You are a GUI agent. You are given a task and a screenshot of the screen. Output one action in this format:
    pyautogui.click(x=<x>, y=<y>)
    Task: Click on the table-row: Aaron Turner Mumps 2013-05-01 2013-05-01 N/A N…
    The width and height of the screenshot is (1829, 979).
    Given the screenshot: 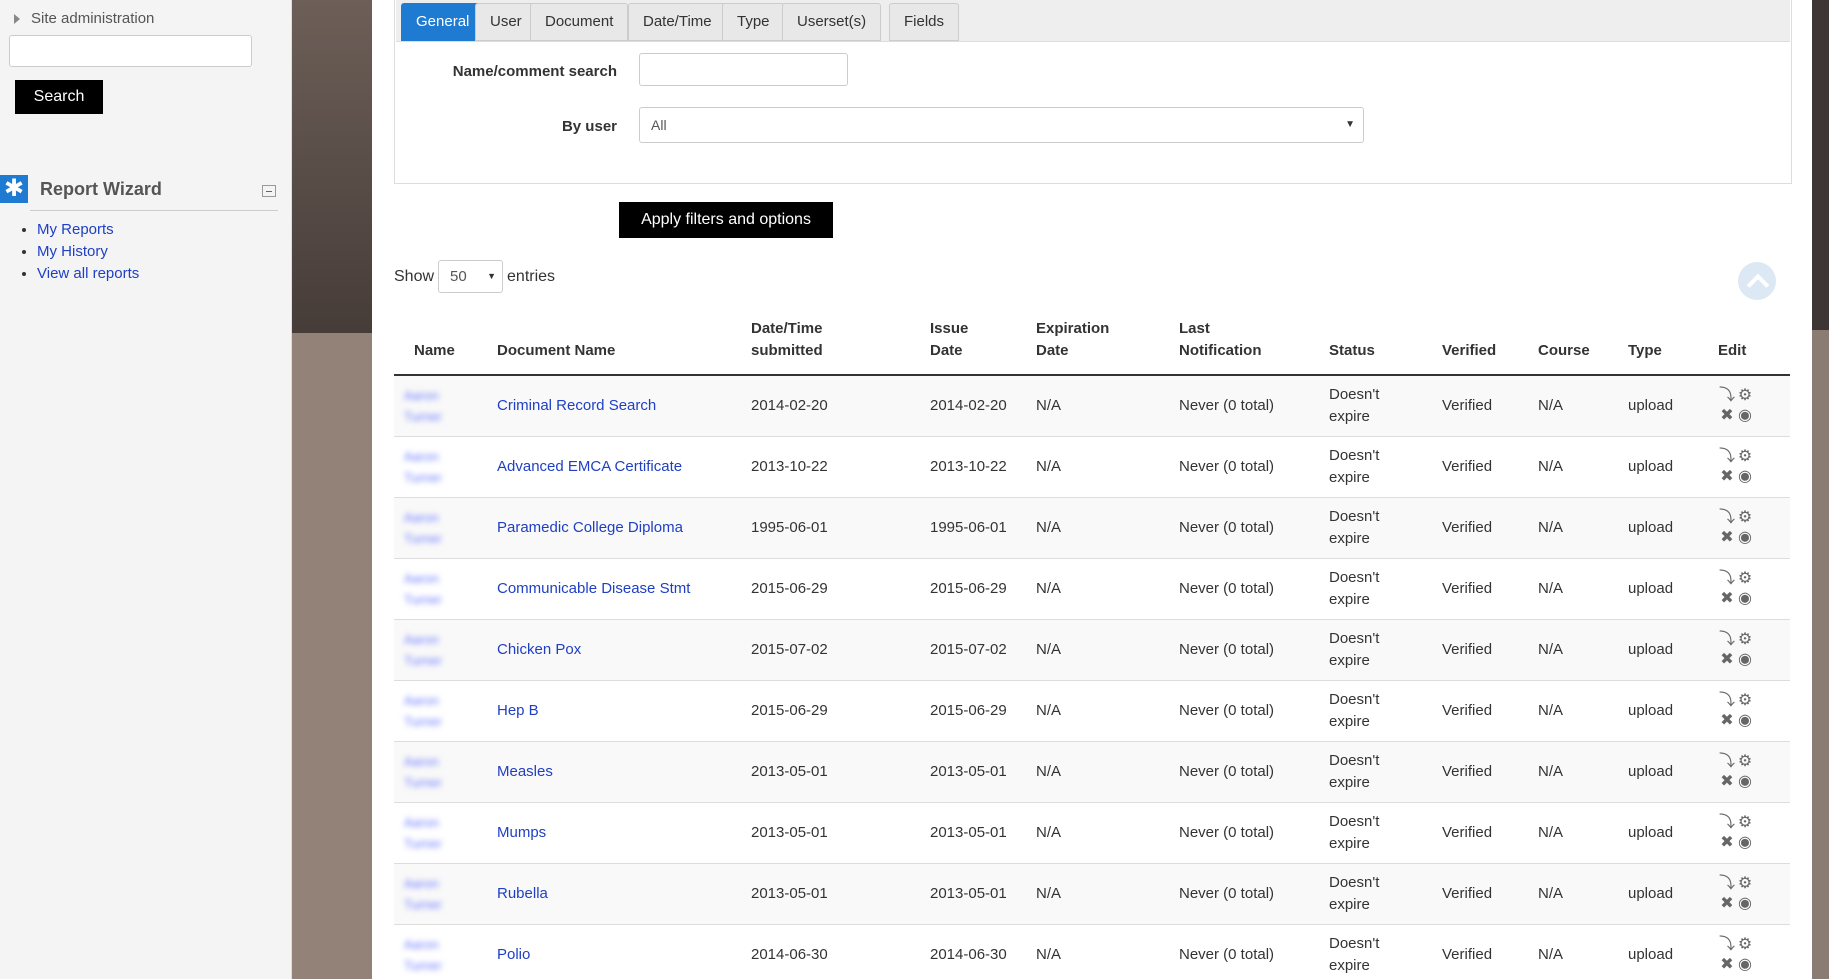 What is the action you would take?
    pyautogui.click(x=1092, y=832)
    